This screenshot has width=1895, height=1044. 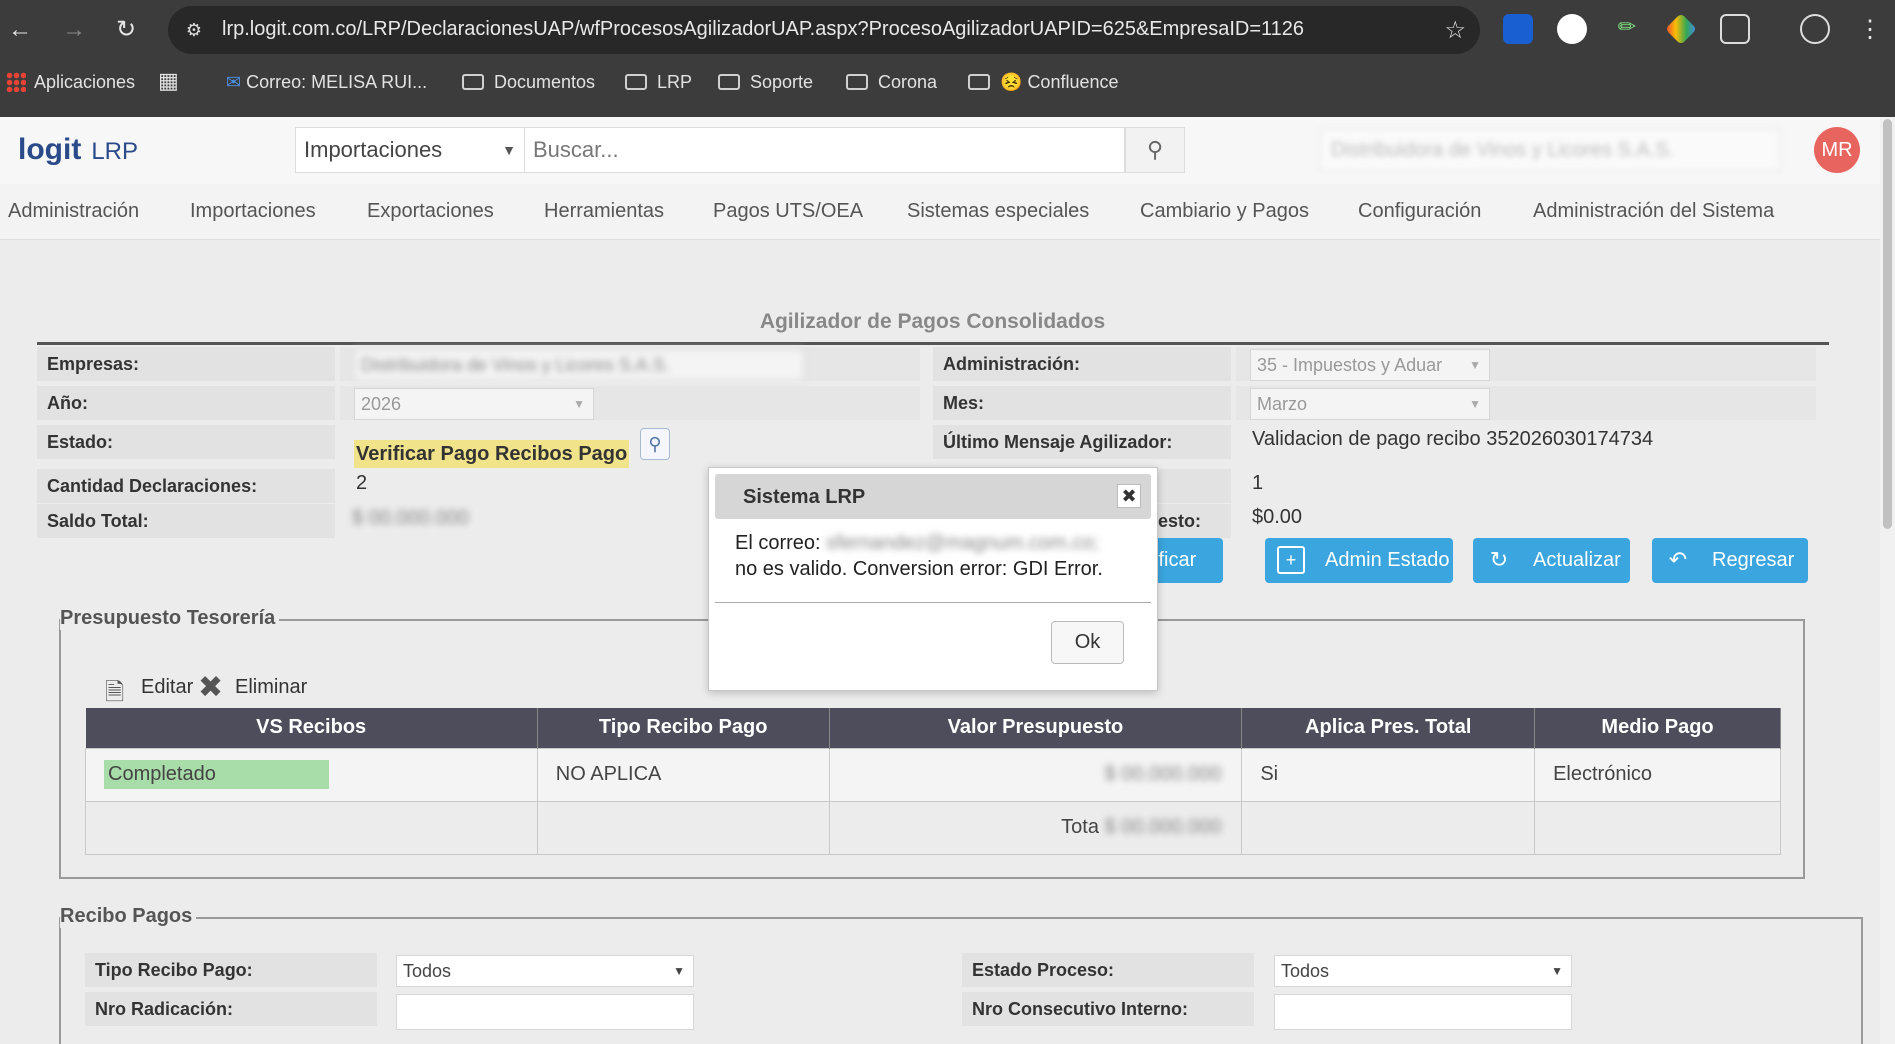 I want to click on label-tipo-recibo: Tipo Recibo Pago:, so click(x=231, y=970).